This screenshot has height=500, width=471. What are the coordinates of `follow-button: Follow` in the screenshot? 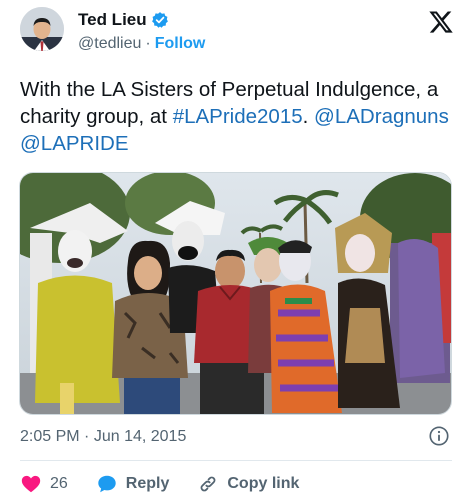 It's located at (180, 44).